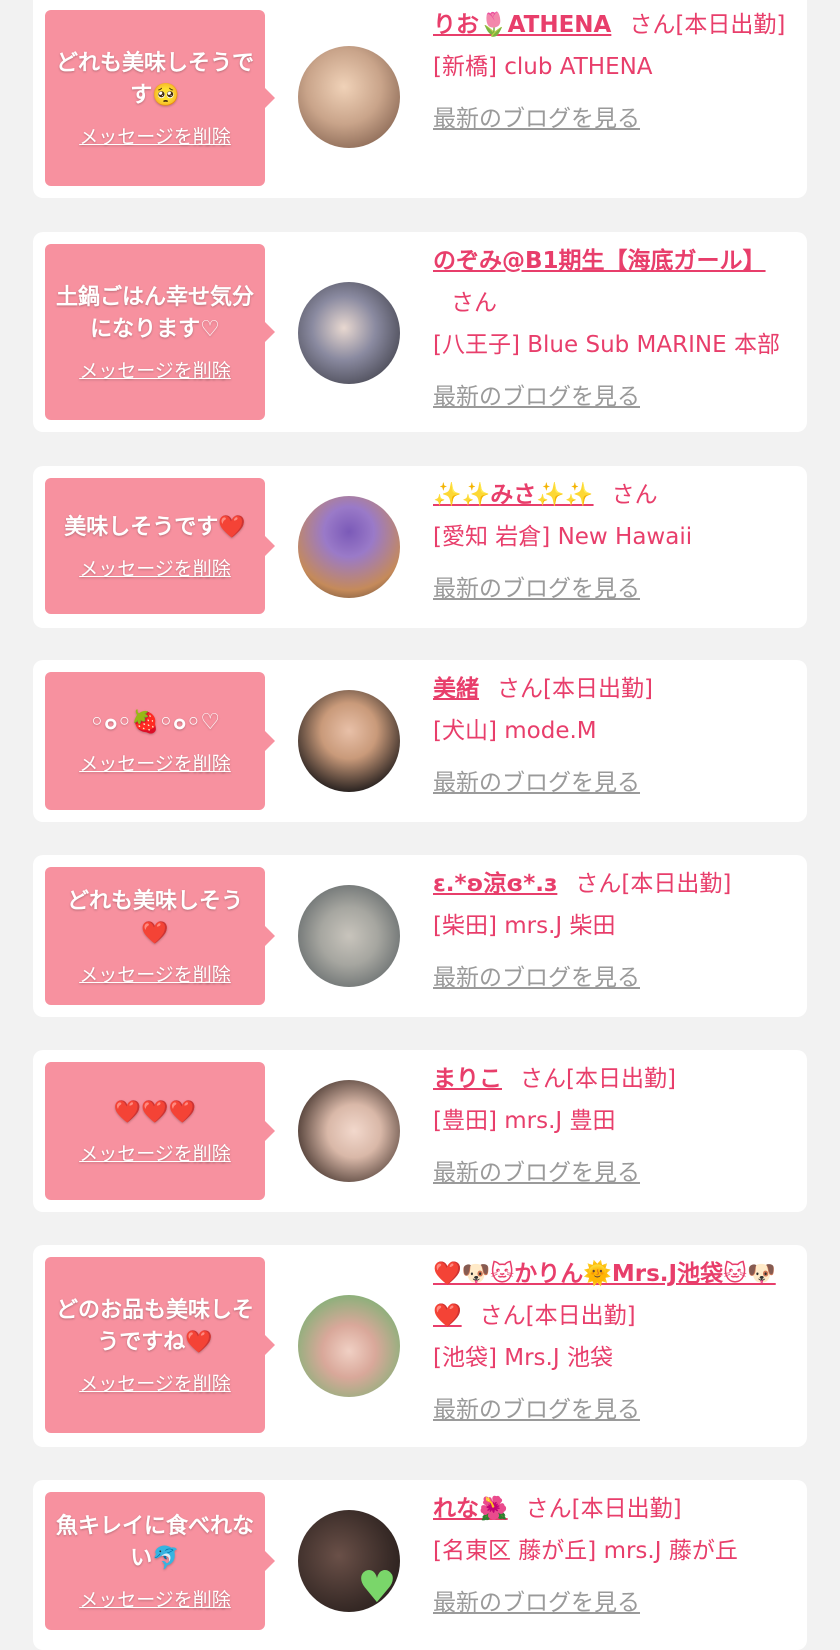 The image size is (840, 1650). I want to click on message-text: どれも美味しそうです🥺, so click(154, 79).